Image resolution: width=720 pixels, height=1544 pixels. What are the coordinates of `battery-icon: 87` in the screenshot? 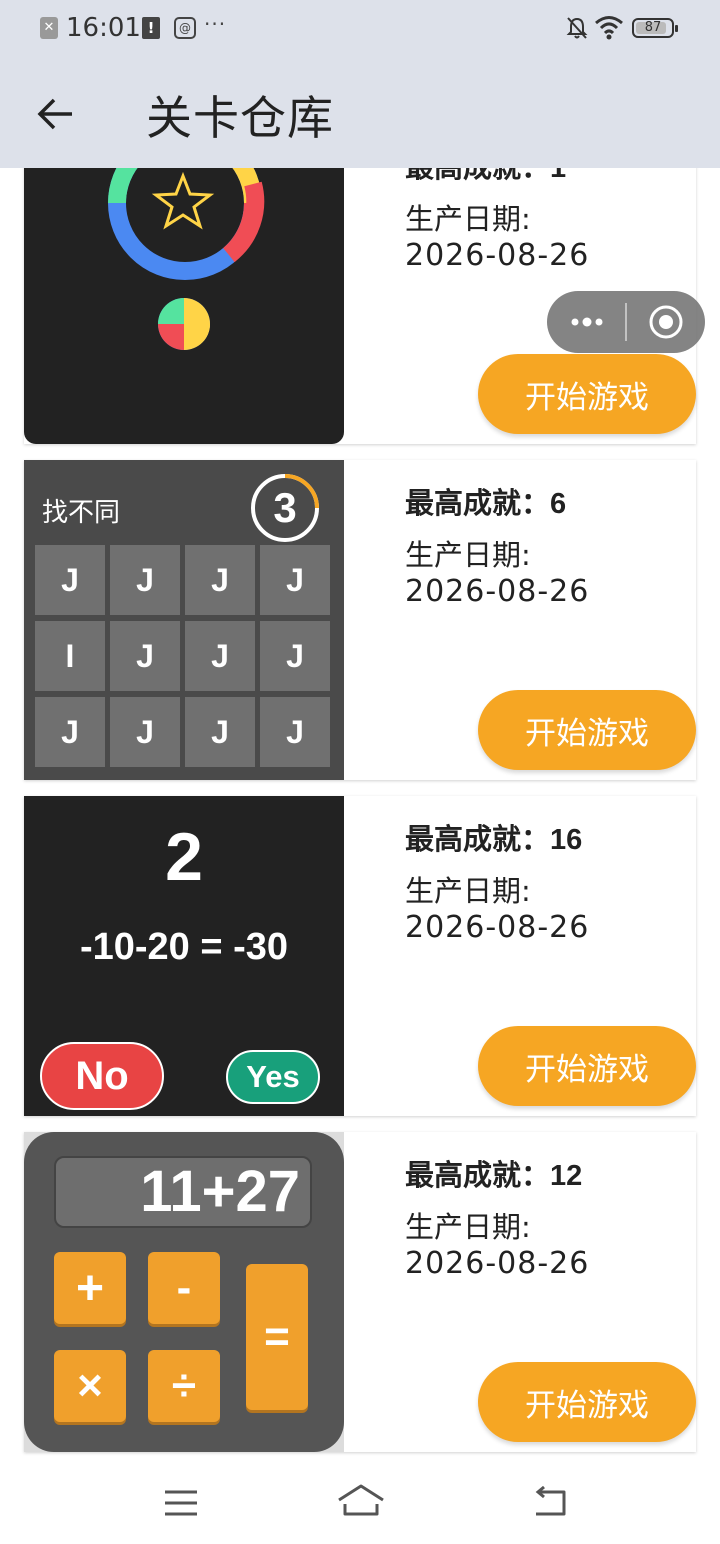 It's located at (655, 28).